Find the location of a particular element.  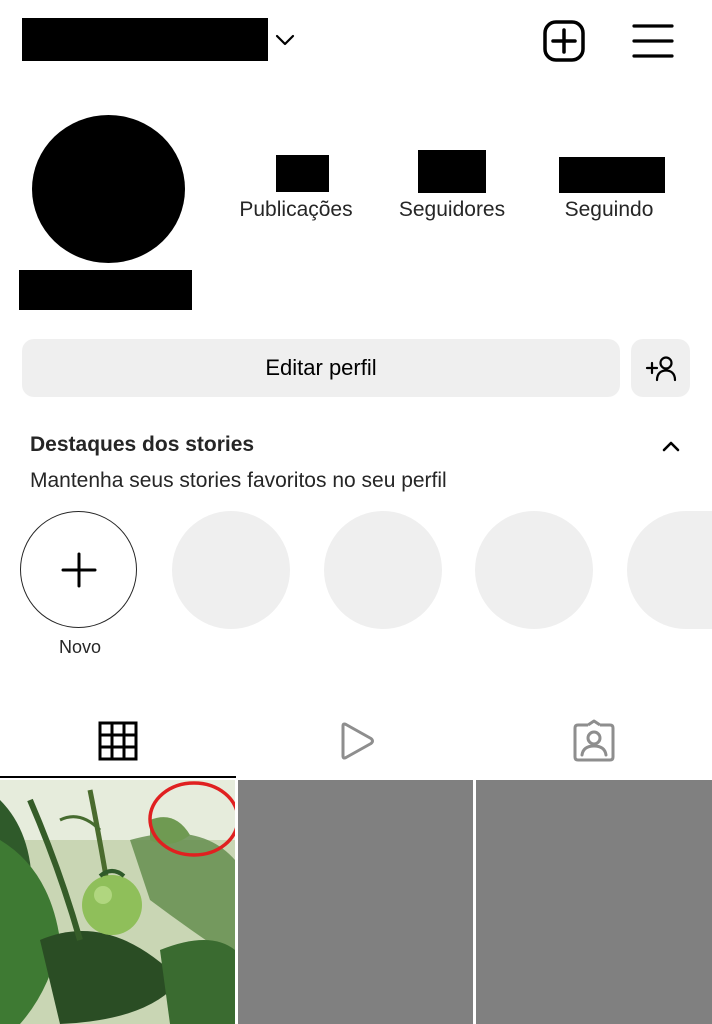

posts-count-redacted is located at coordinates (302, 173).